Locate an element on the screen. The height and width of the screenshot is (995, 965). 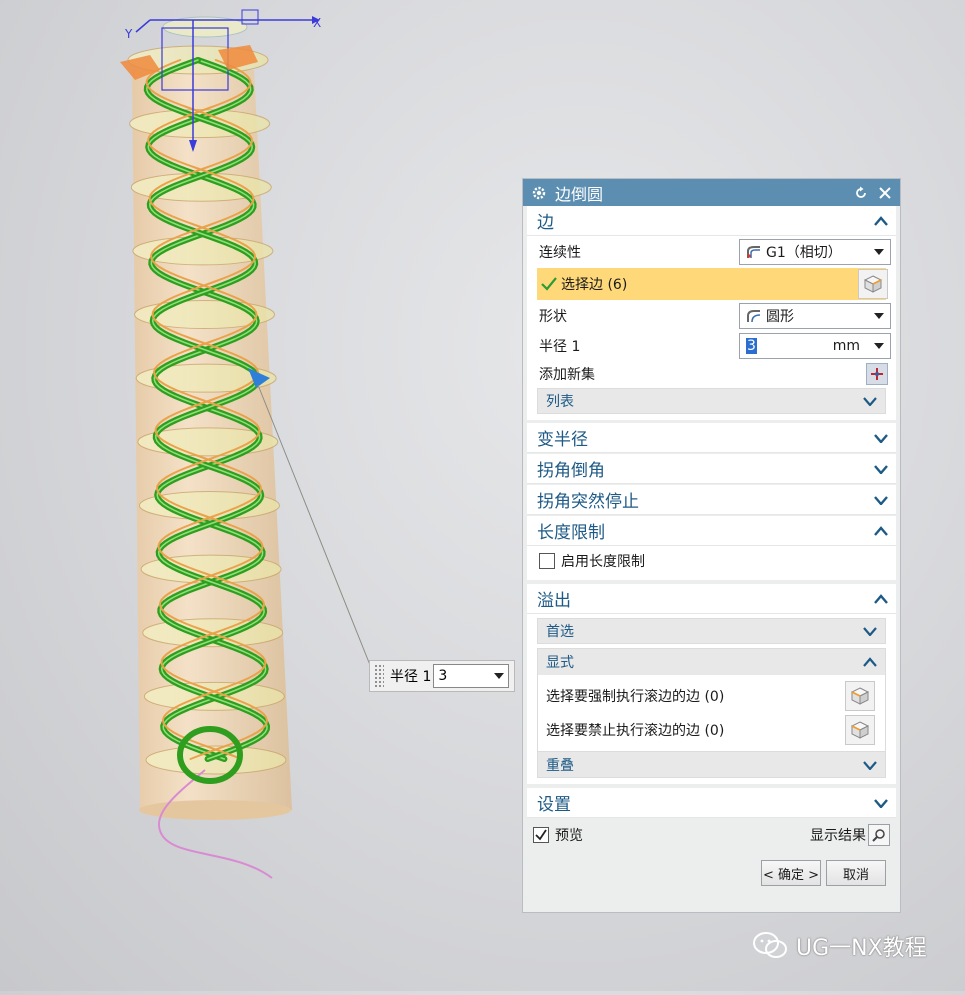
prohibit-roll-select-button is located at coordinates (860, 730).